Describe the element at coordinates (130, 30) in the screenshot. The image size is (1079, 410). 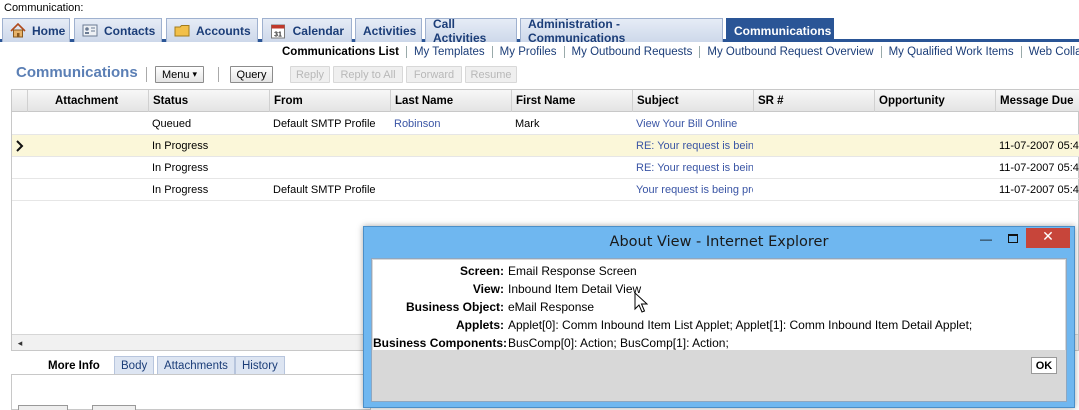
I see `tab-contacts-label: Contacts` at that location.